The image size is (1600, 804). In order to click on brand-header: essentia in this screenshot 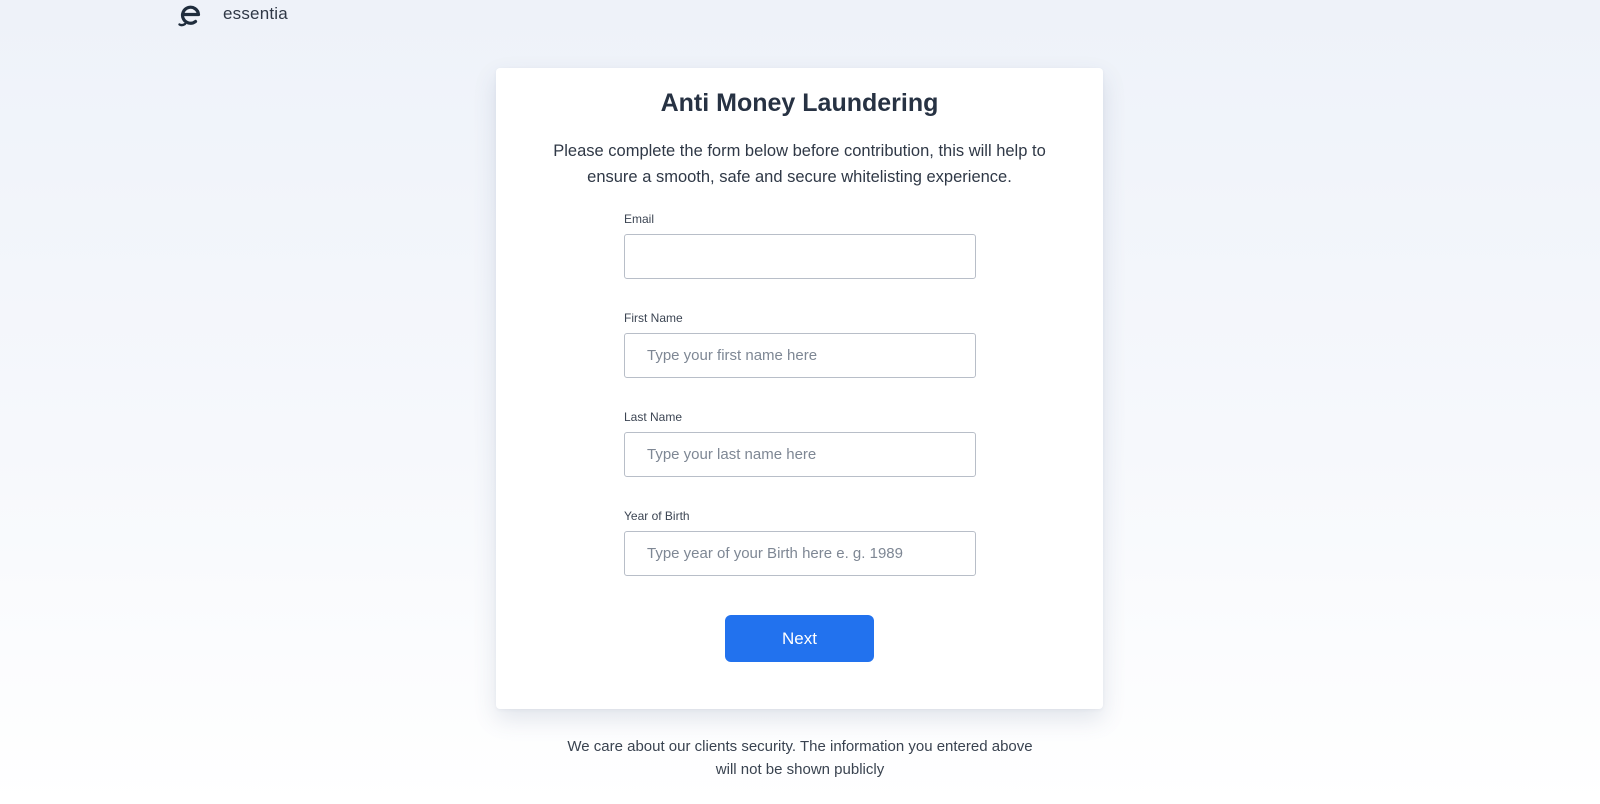, I will do `click(232, 14)`.